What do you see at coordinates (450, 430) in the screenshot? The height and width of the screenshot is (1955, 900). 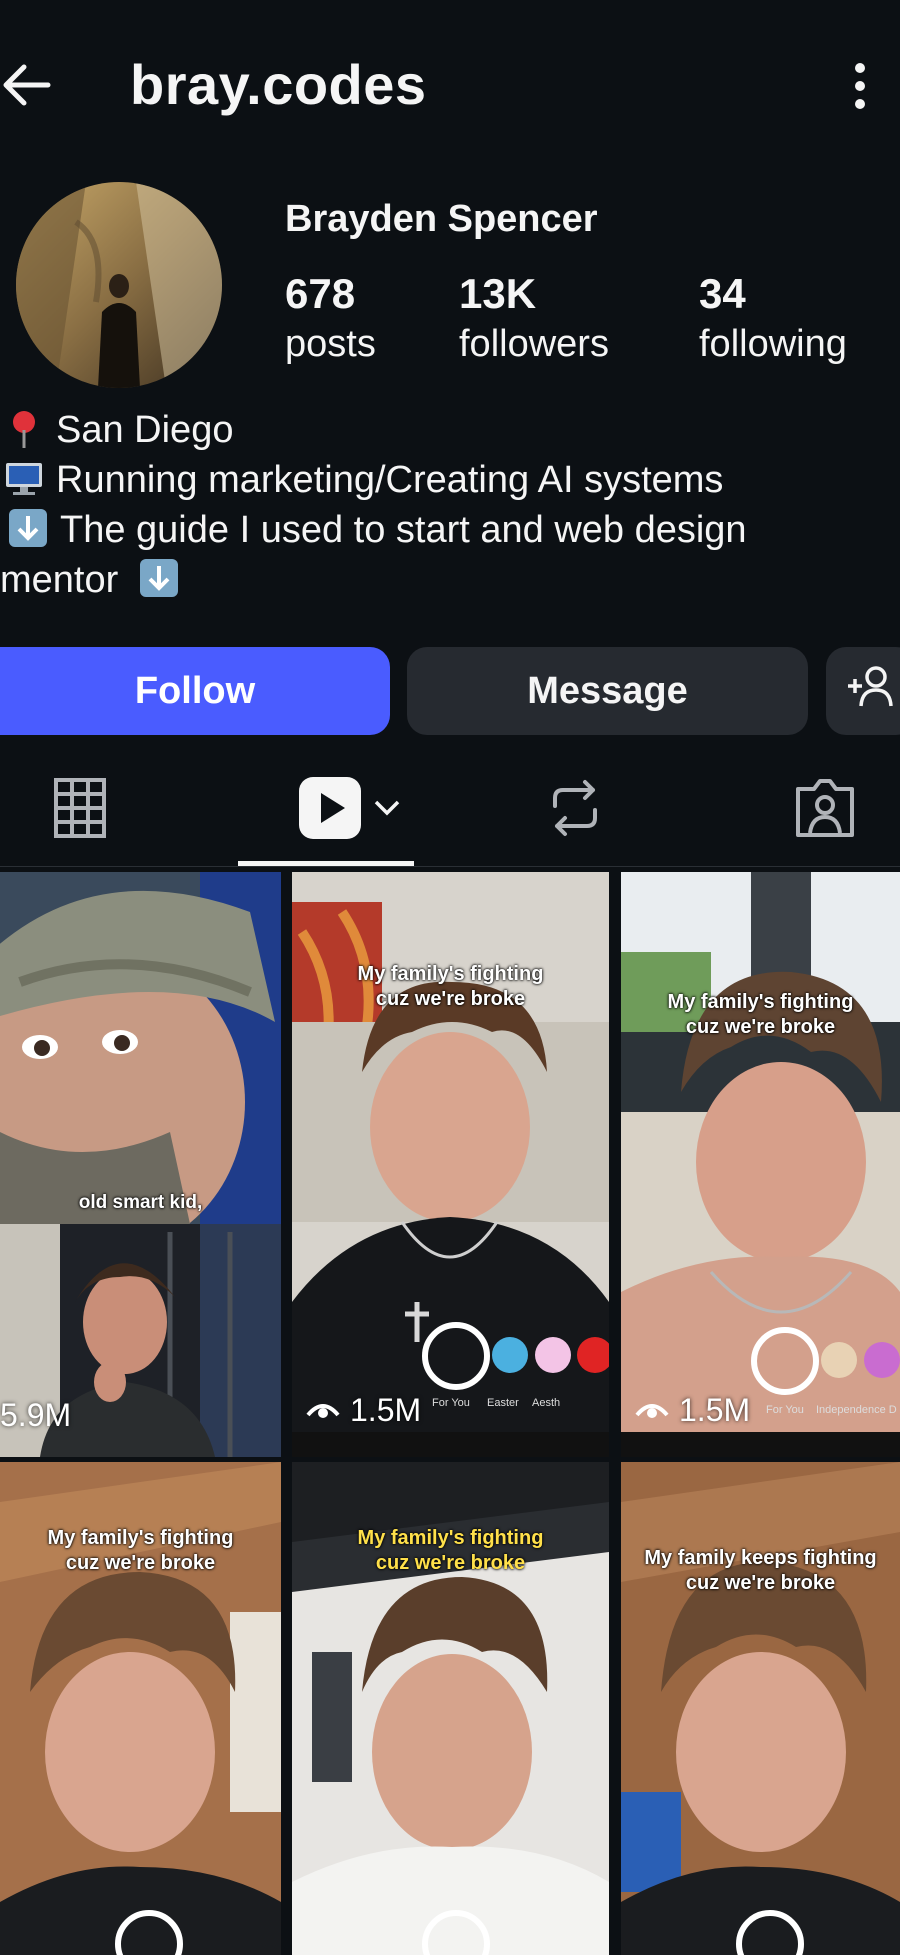 I see `bio-line: San Diego` at bounding box center [450, 430].